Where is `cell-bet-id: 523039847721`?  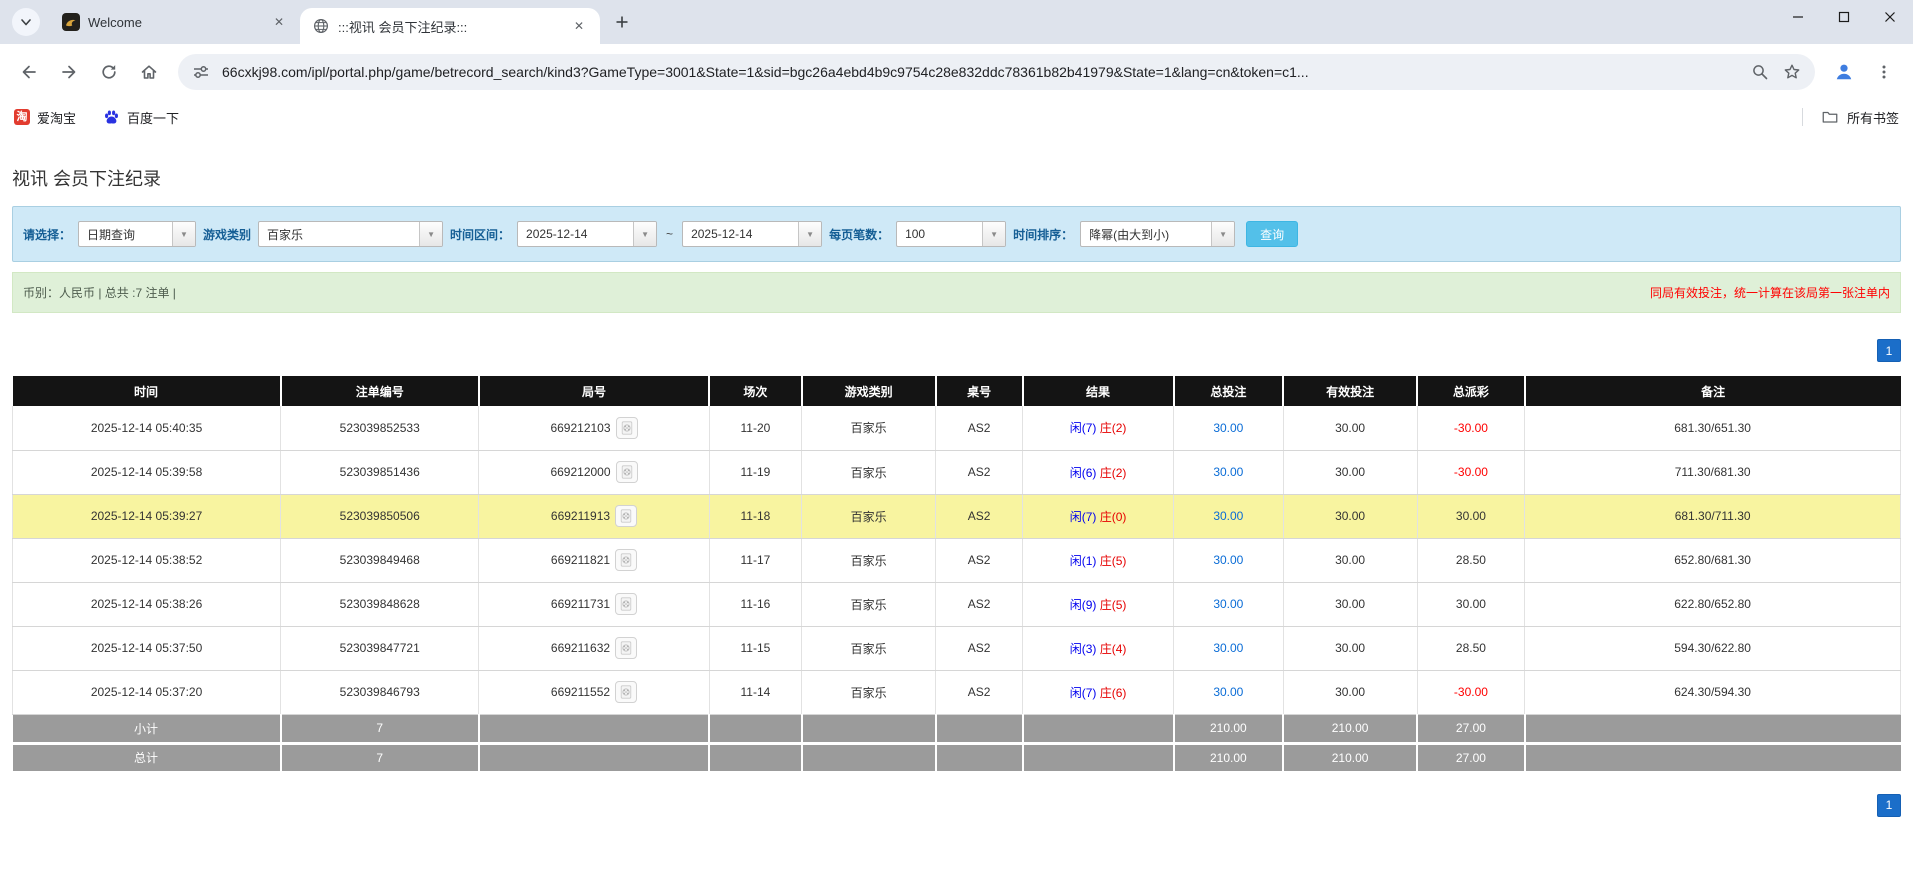
cell-bet-id: 523039847721 is located at coordinates (380, 648).